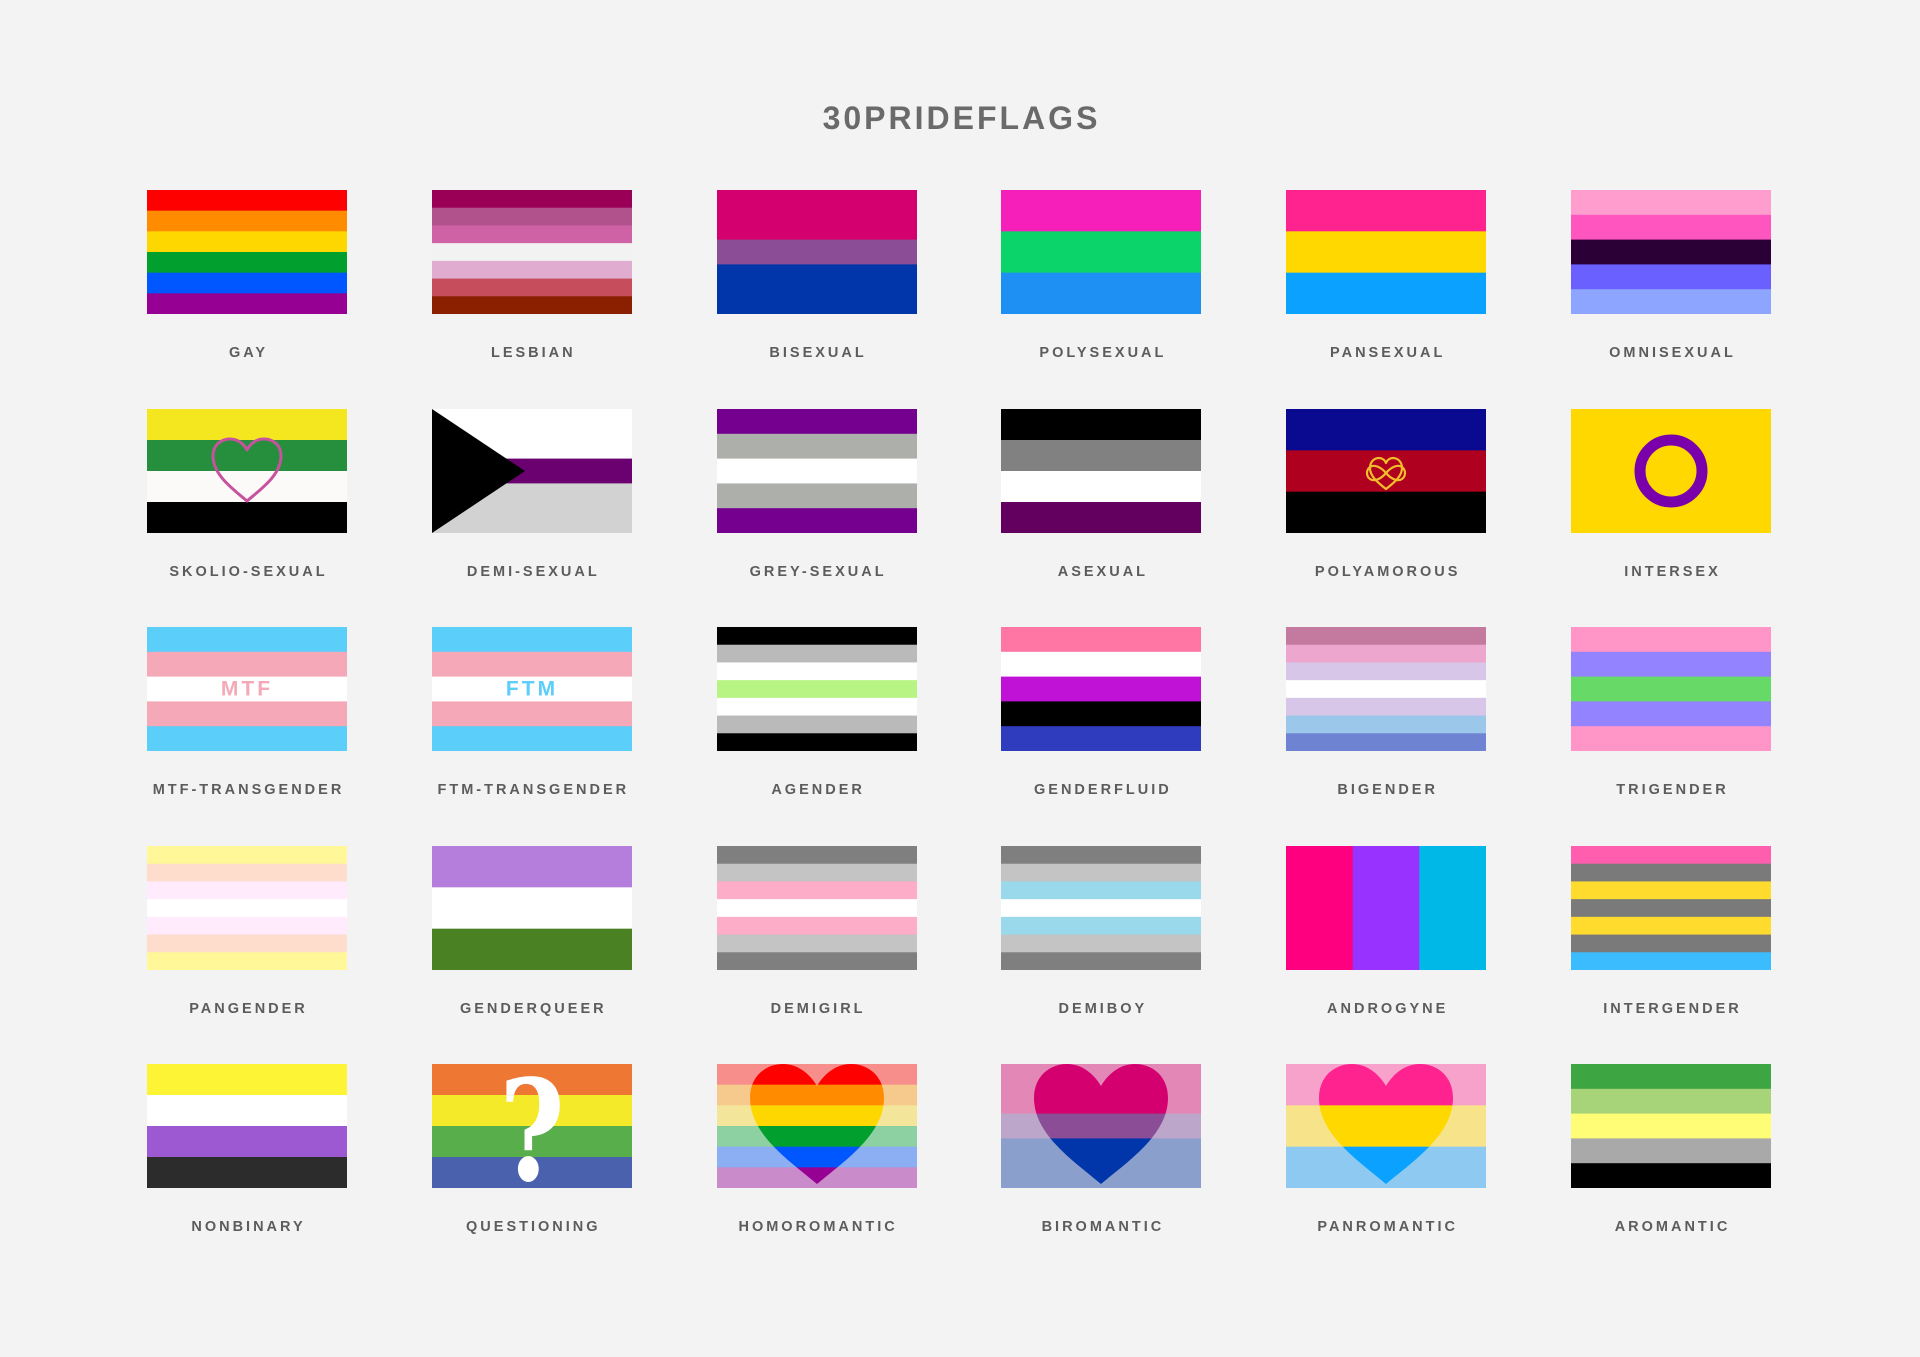 The width and height of the screenshot is (1920, 1357). I want to click on flag-androgyne, so click(1386, 907).